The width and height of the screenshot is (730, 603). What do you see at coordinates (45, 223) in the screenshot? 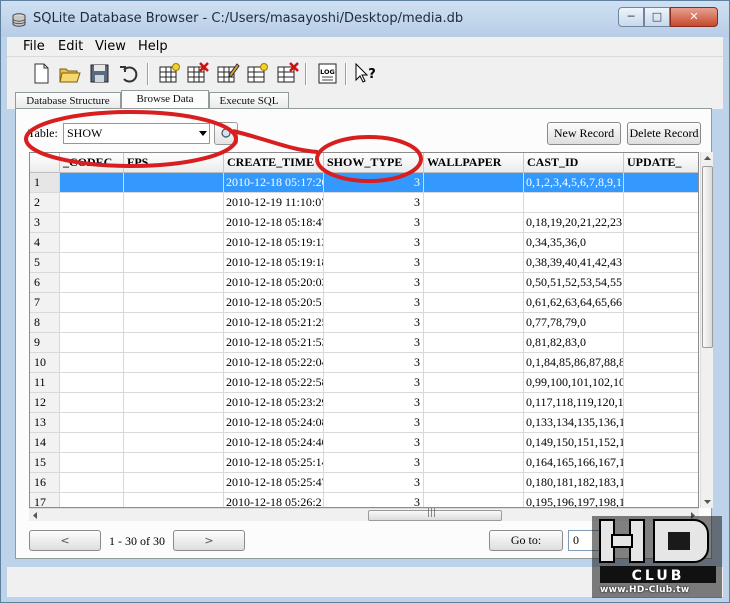
I see `row-number: 3` at bounding box center [45, 223].